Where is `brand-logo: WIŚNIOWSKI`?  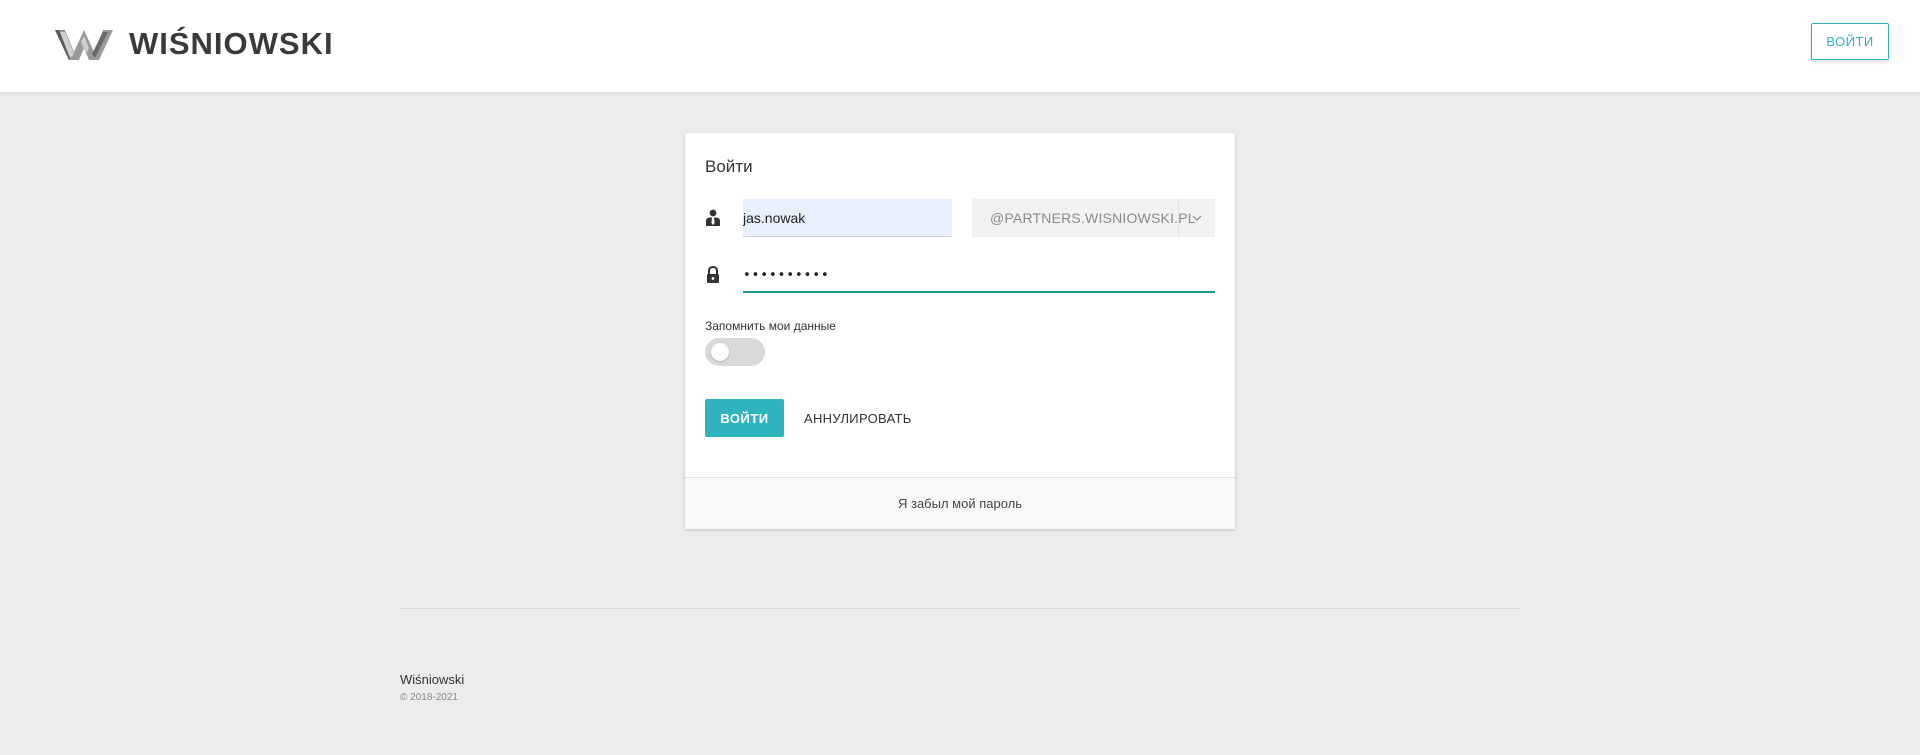
brand-logo: WIŚNIOWSKI is located at coordinates (194, 44).